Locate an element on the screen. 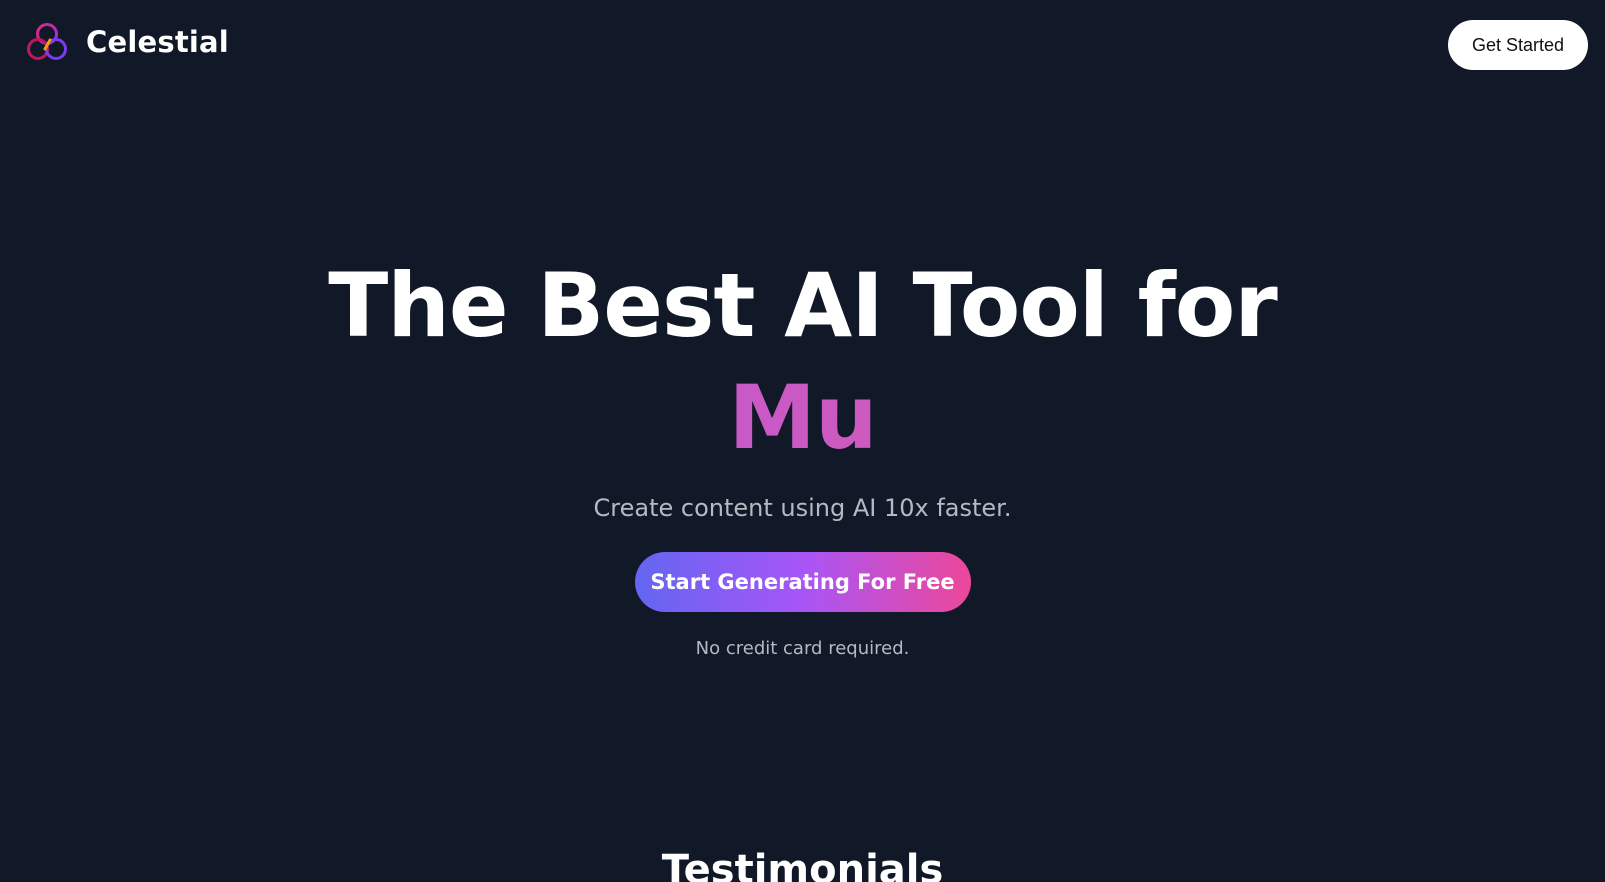 The width and height of the screenshot is (1605, 882). brand-name: Celestial is located at coordinates (157, 42).